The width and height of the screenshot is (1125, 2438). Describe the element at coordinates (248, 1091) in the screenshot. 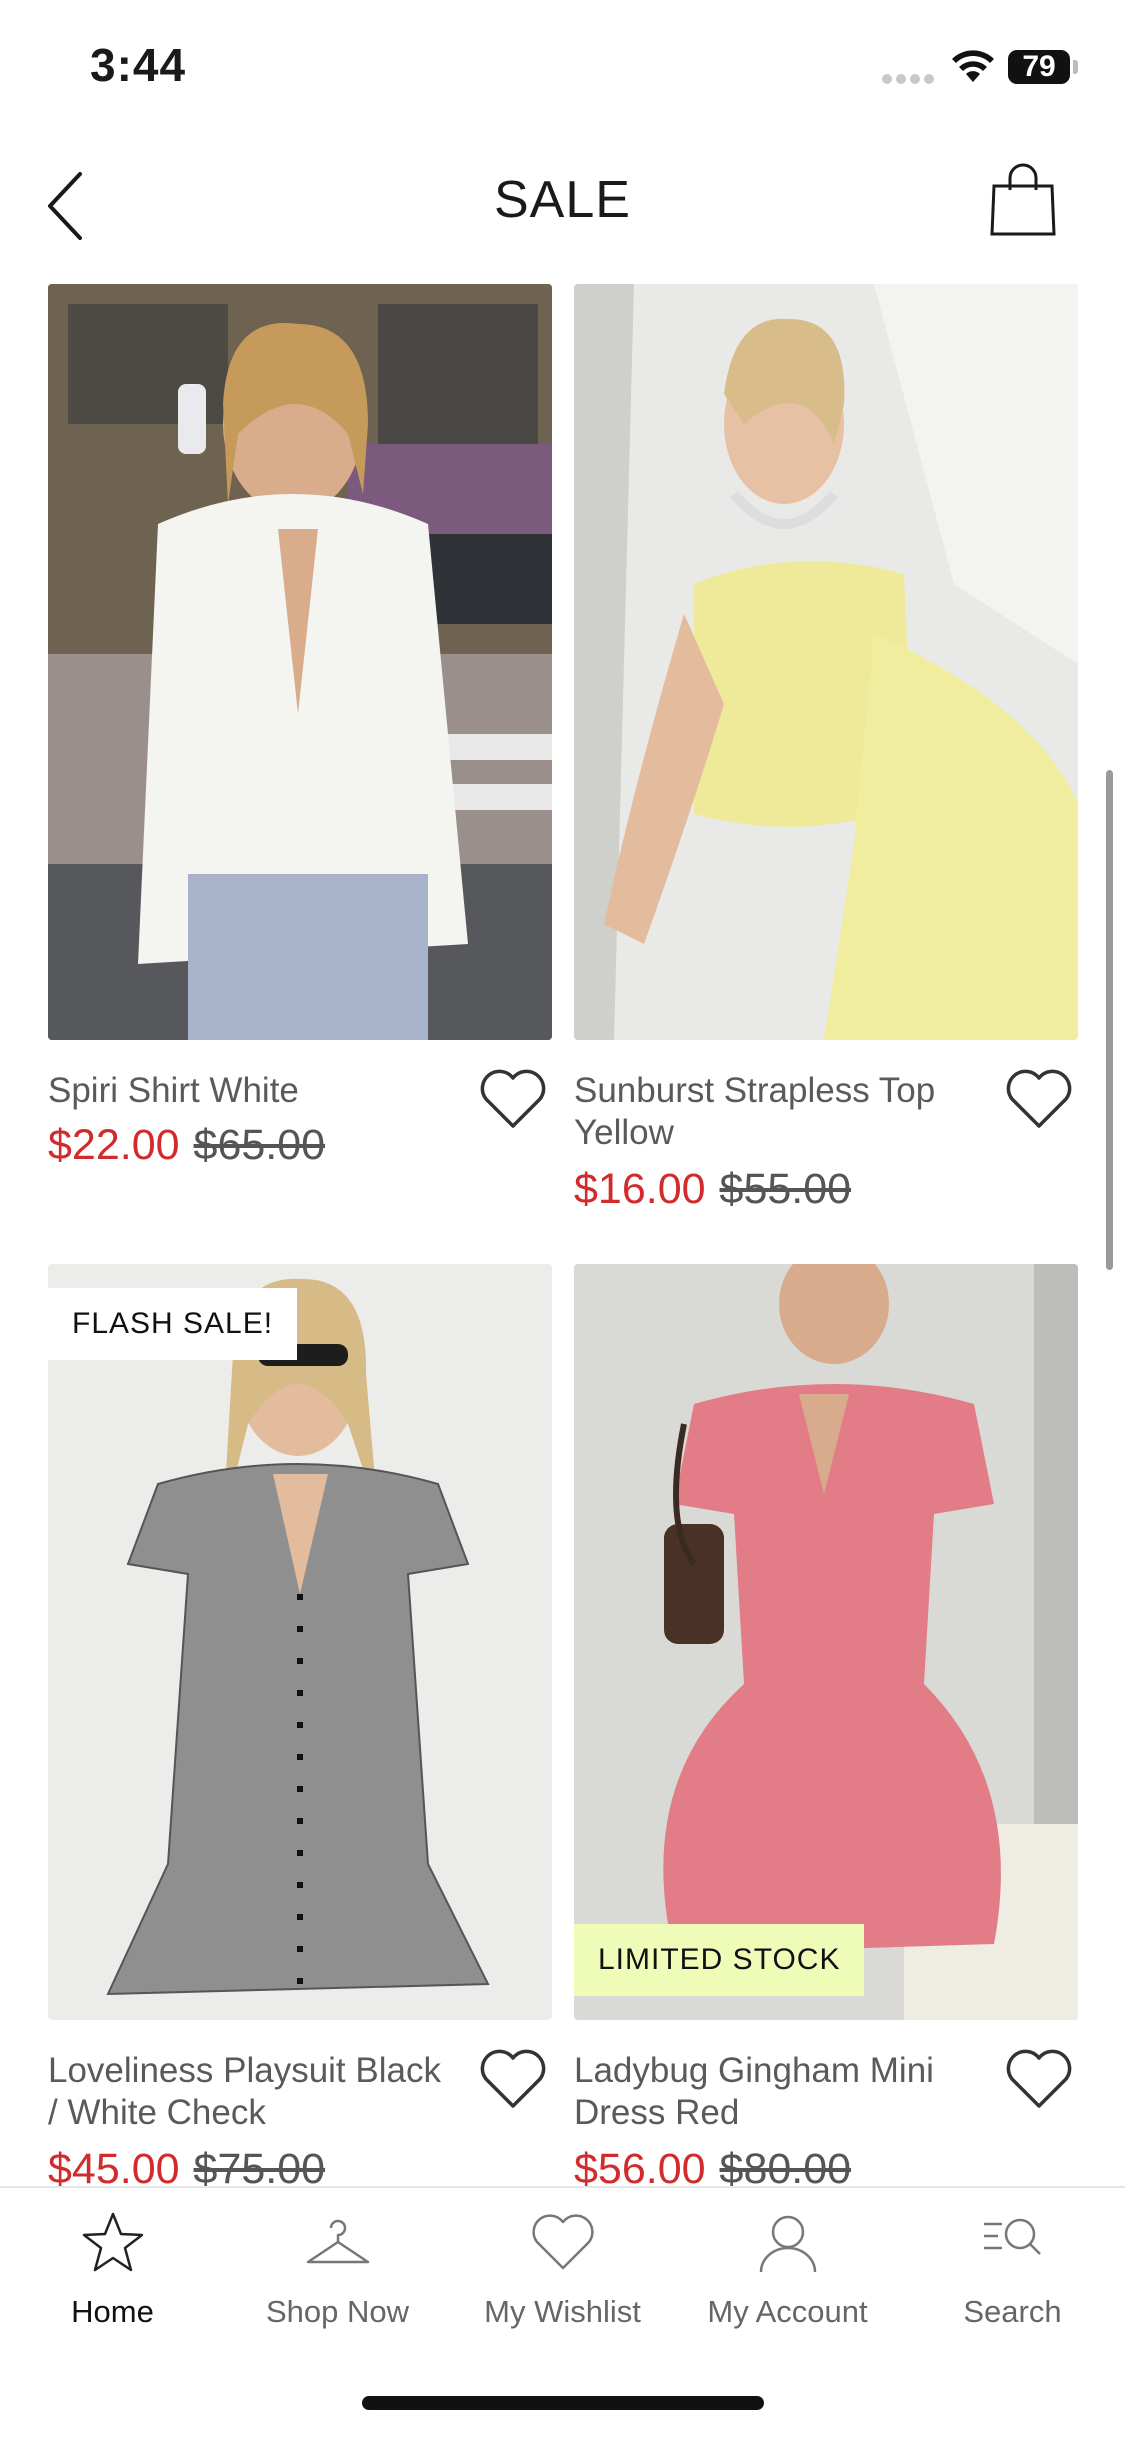

I see `product-name: Spiri Shirt White` at that location.